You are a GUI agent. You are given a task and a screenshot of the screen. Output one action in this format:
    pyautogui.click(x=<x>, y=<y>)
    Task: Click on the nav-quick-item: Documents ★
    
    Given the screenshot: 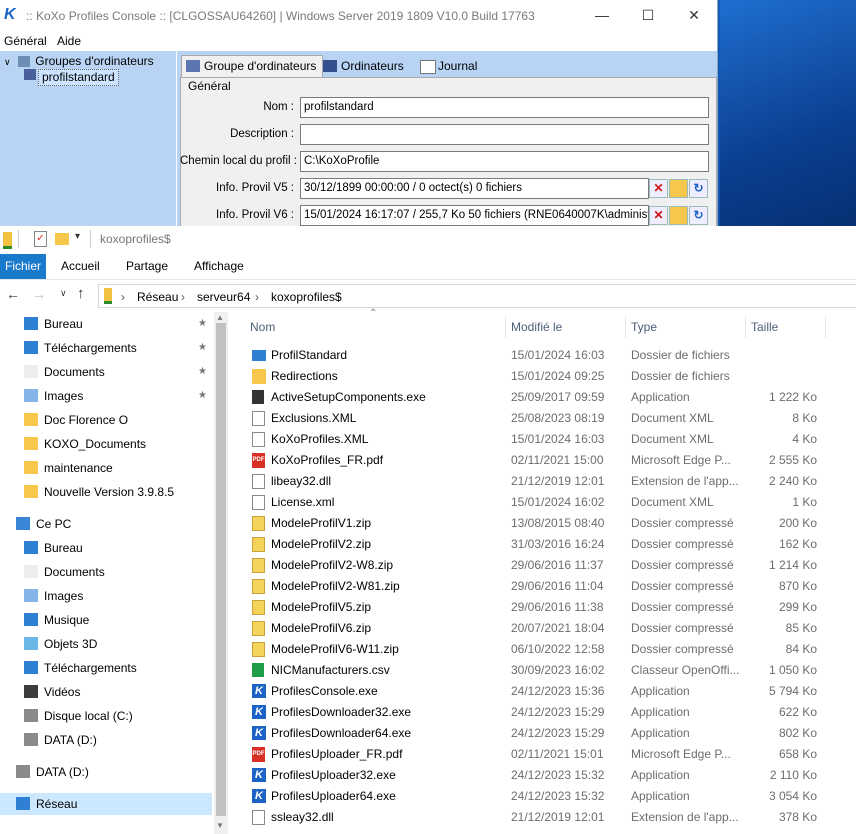 What is the action you would take?
    pyautogui.click(x=106, y=372)
    